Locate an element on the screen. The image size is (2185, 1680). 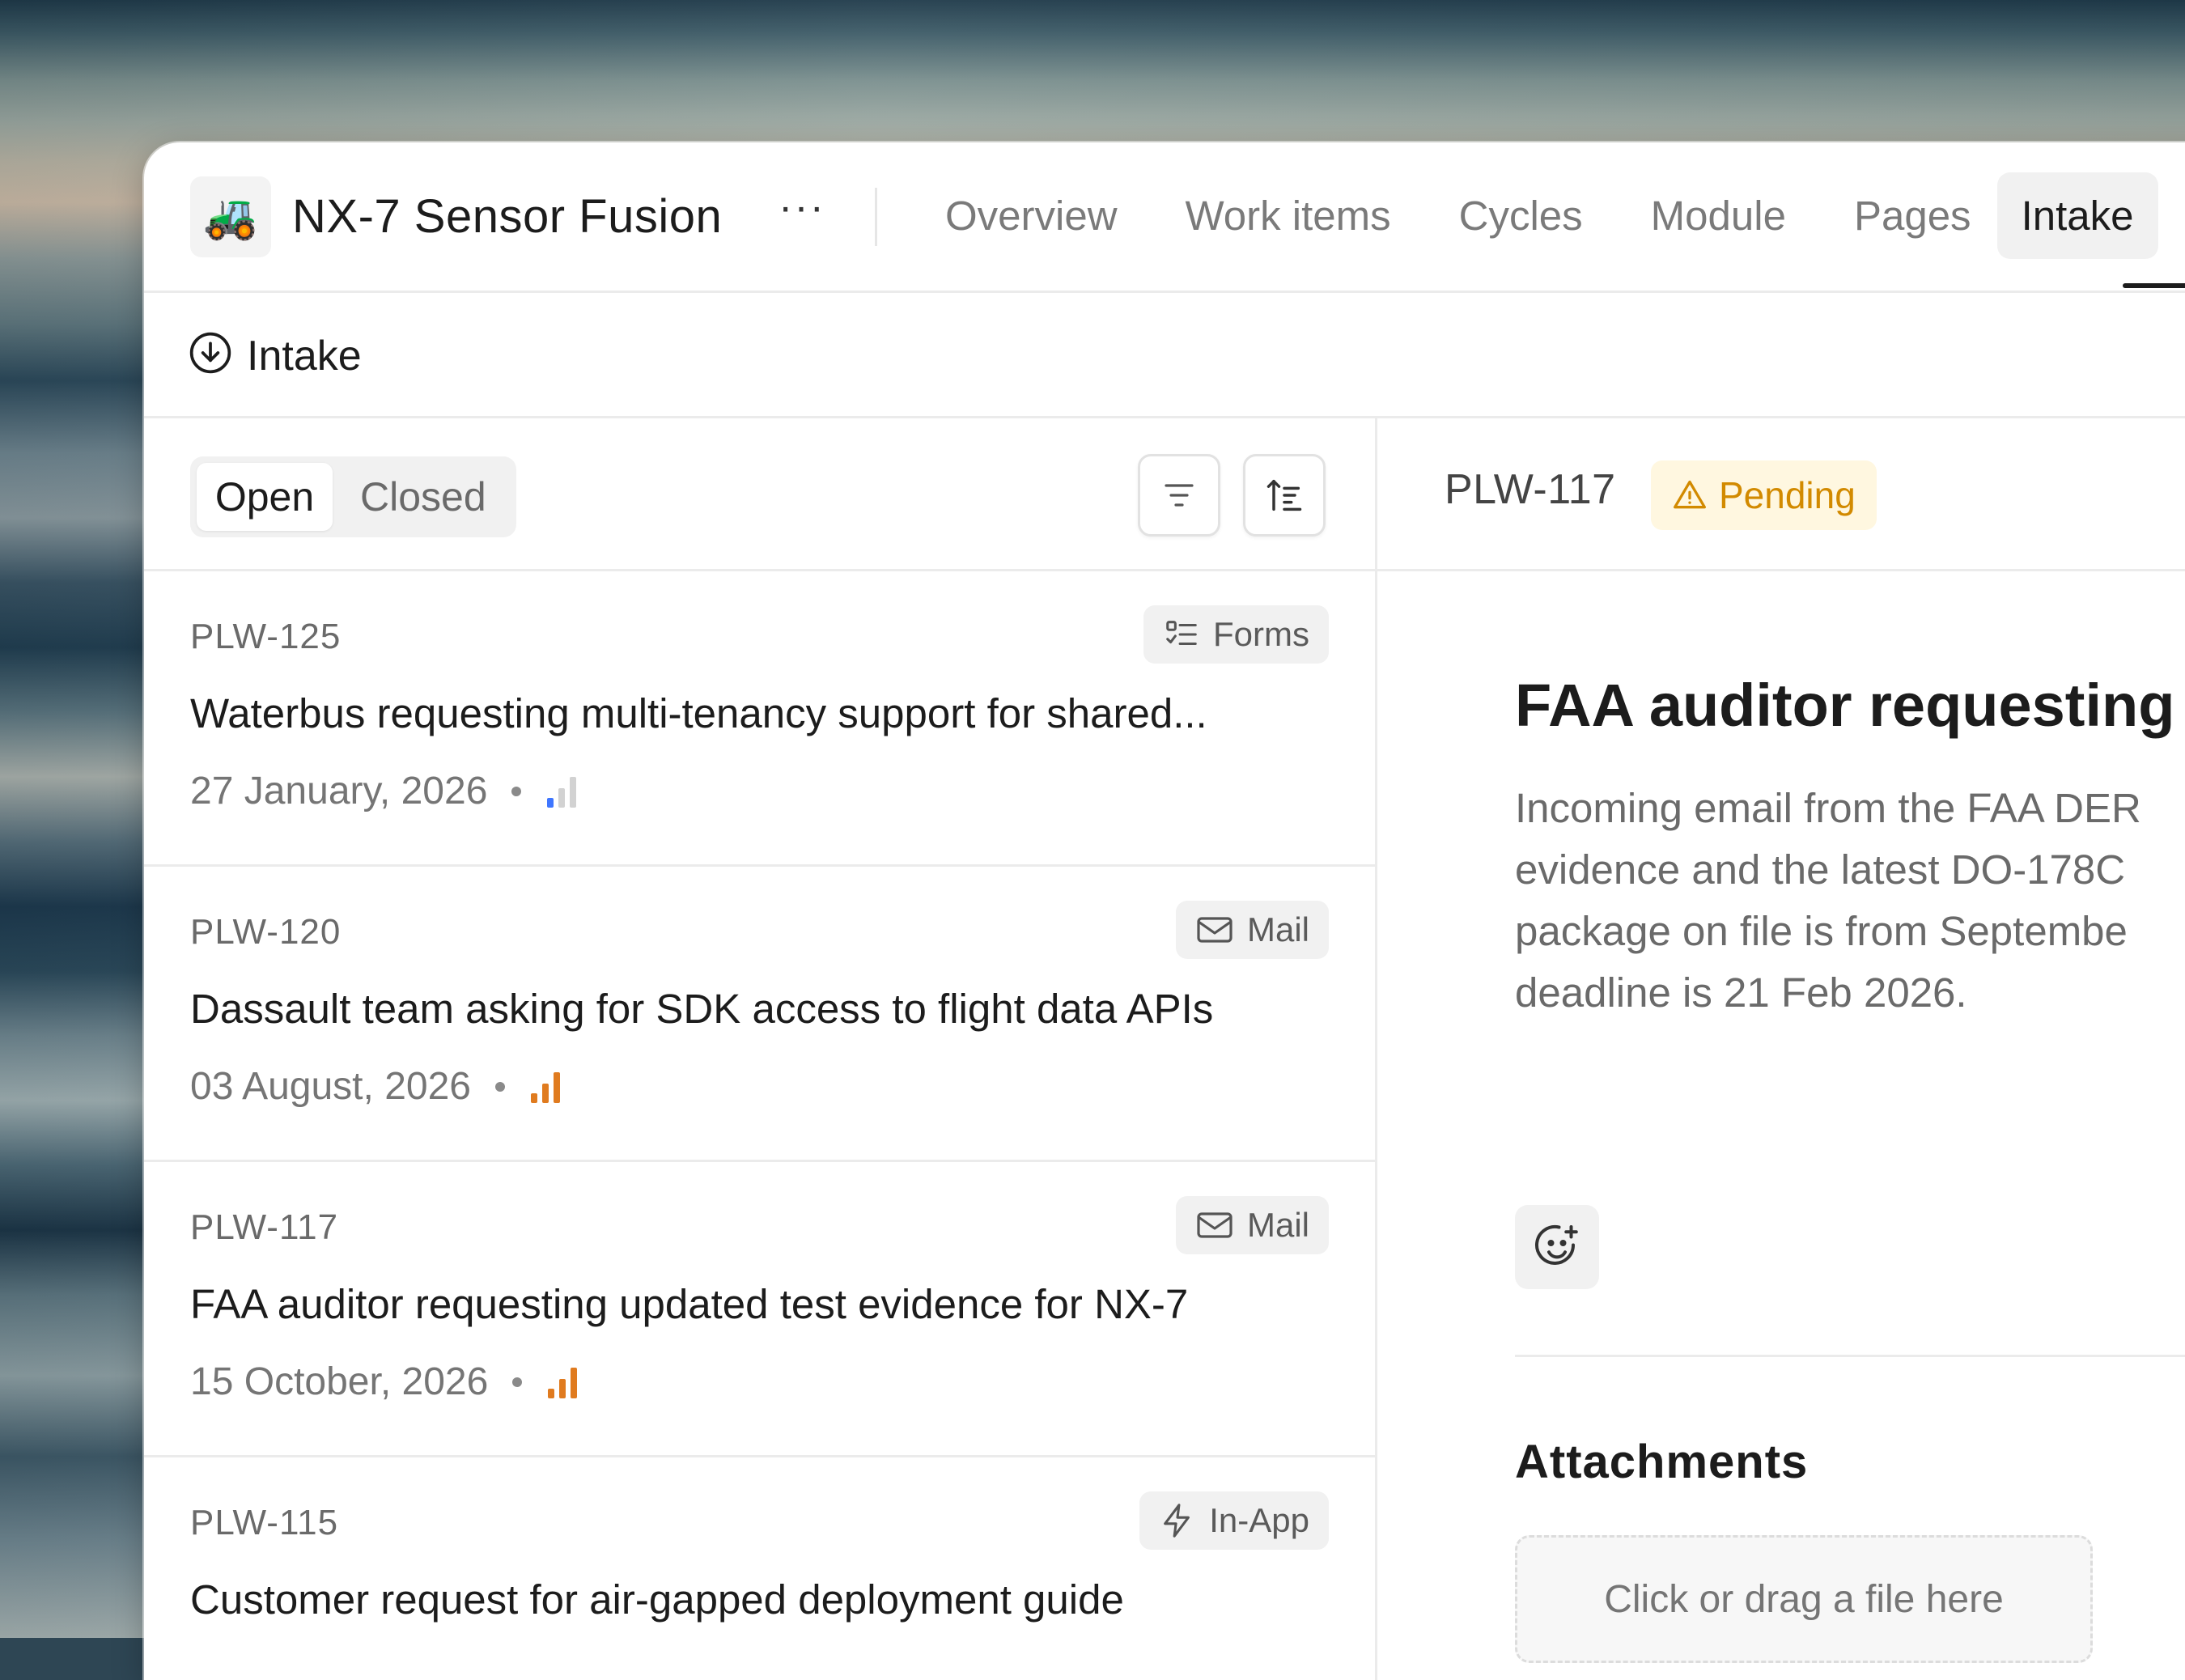
add-reaction-button is located at coordinates (1557, 1247).